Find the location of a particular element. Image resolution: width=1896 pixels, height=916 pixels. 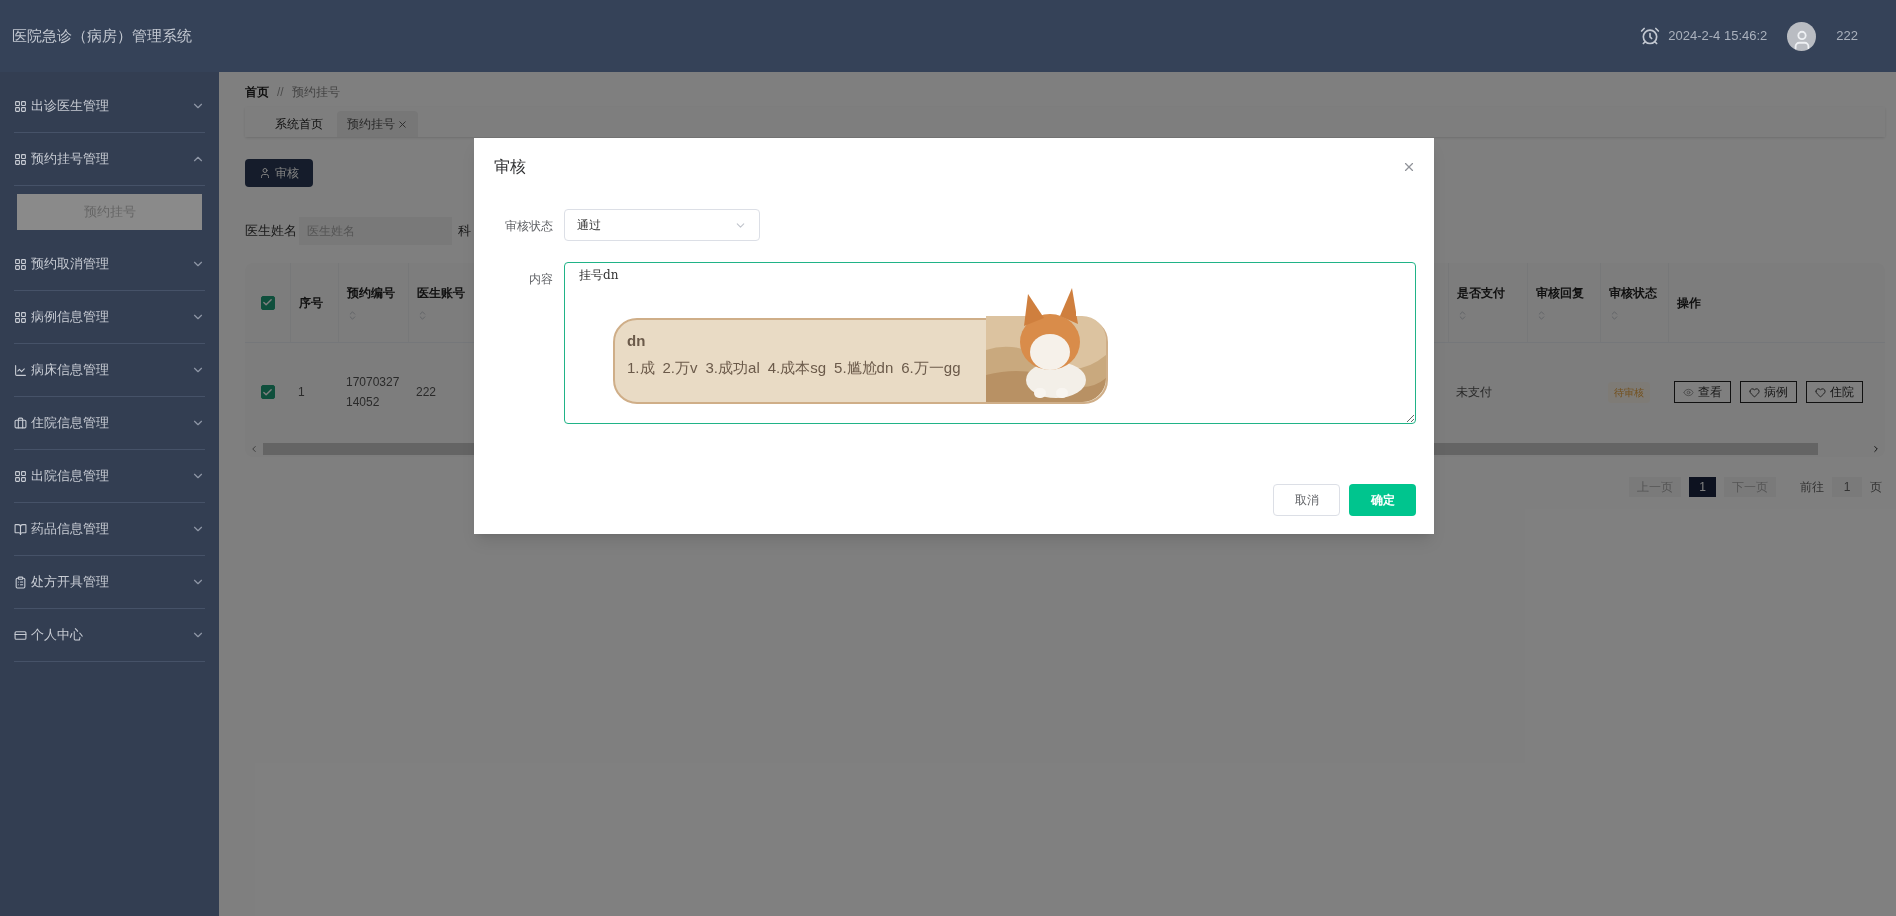

sidebar-label: 出诊医生管理 is located at coordinates (70, 106).